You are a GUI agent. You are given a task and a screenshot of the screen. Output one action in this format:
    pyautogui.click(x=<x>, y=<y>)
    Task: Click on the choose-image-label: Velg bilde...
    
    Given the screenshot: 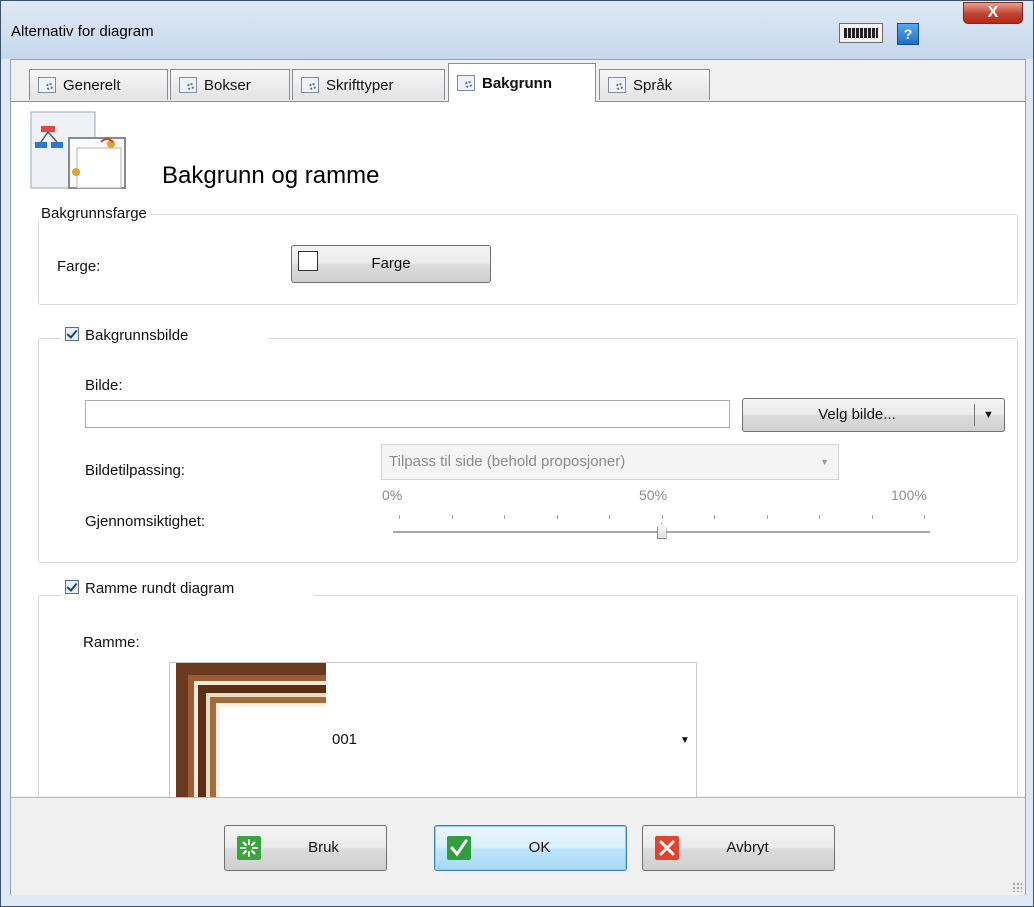 What is the action you would take?
    pyautogui.click(x=857, y=414)
    